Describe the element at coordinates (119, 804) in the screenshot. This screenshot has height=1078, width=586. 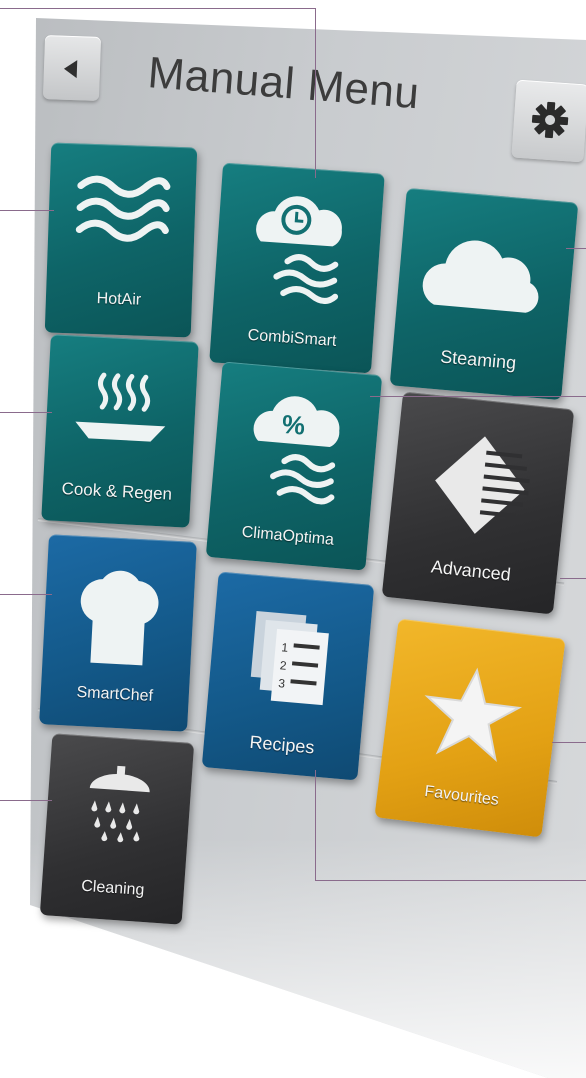
I see `shower-icon` at that location.